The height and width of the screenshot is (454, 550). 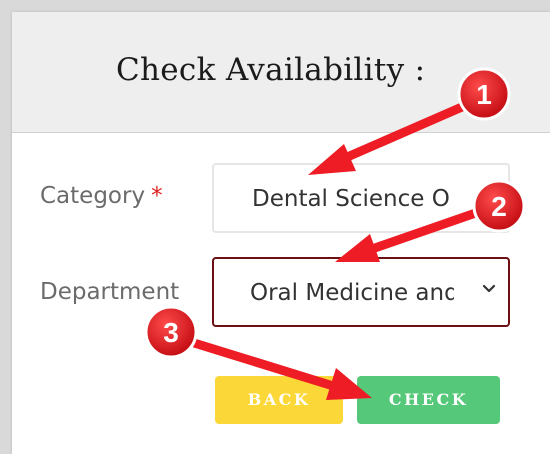 I want to click on page-title: Check Availability :, so click(x=271, y=70).